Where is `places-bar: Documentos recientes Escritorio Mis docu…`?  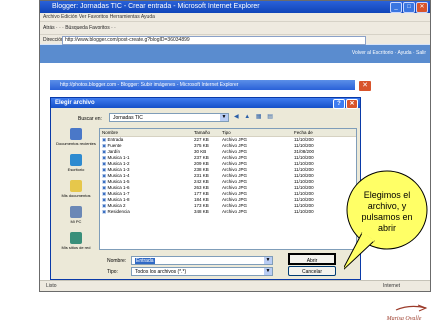 places-bar: Documentos recientes Escritorio Mis docu… is located at coordinates (76, 189).